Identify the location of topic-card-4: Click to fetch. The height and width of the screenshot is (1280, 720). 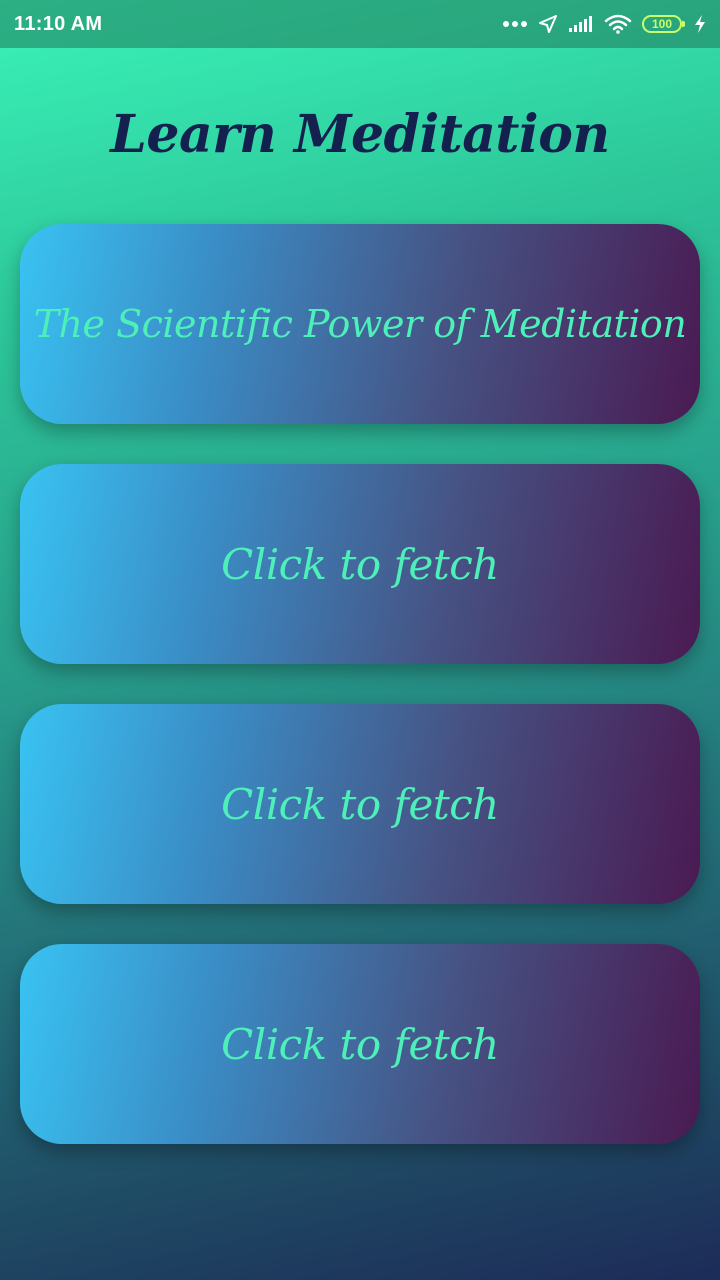
(360, 1044).